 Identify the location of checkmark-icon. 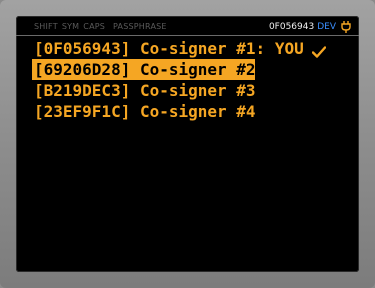
(318, 50).